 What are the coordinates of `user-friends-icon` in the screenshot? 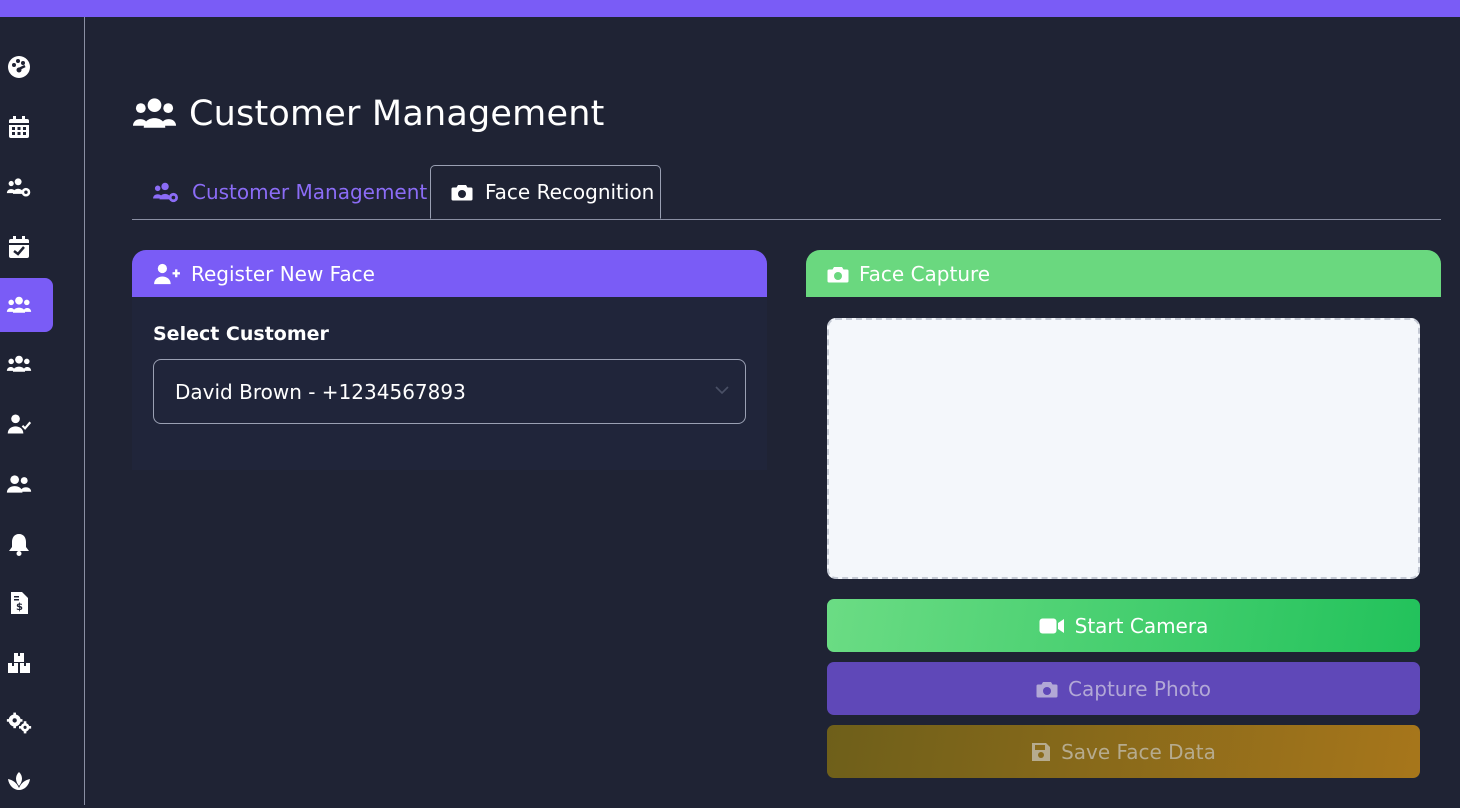 It's located at (19, 484).